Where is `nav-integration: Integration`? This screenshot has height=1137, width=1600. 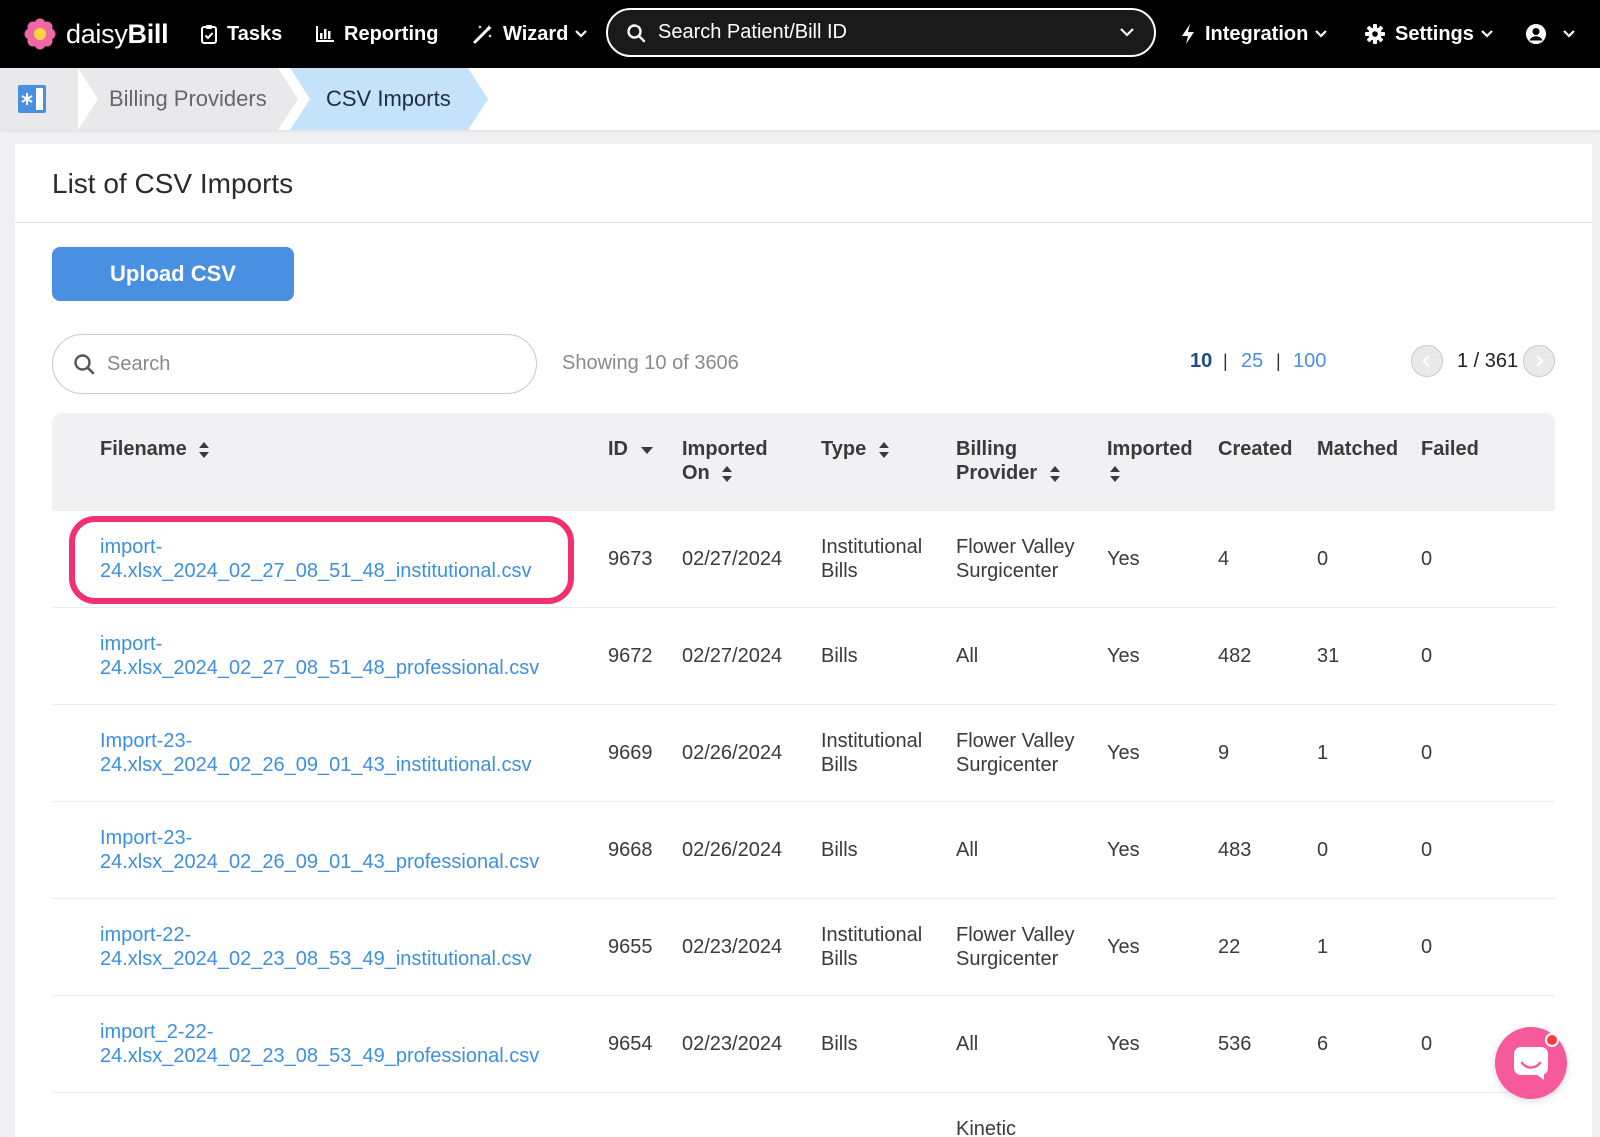
nav-integration: Integration is located at coordinates (1254, 34).